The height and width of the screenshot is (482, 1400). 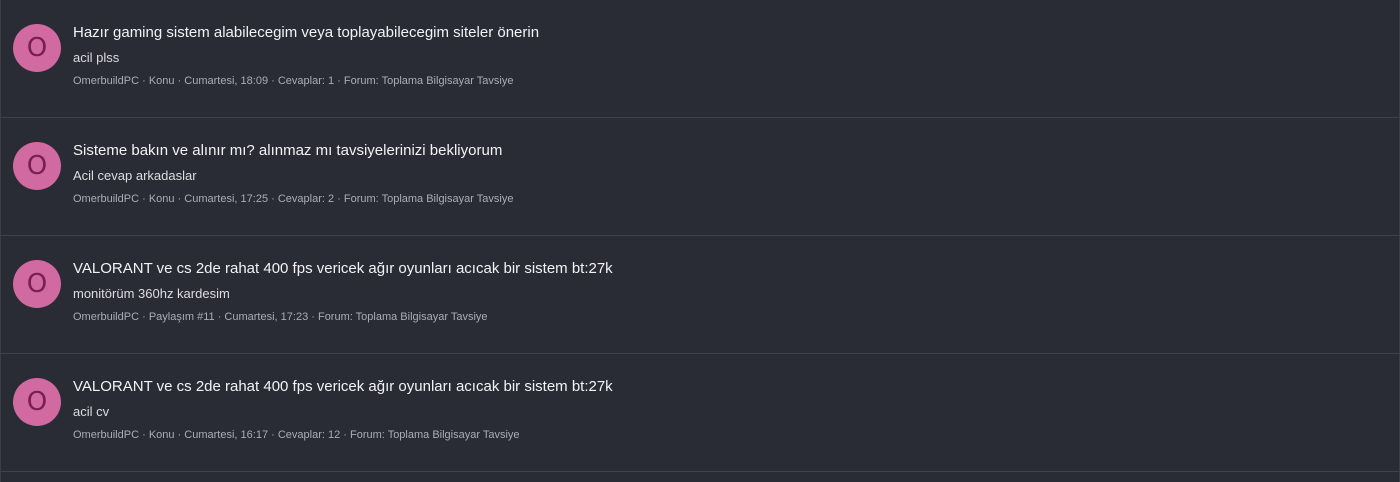 What do you see at coordinates (226, 199) in the screenshot?
I see `result-date: Cumartesi, 17:25` at bounding box center [226, 199].